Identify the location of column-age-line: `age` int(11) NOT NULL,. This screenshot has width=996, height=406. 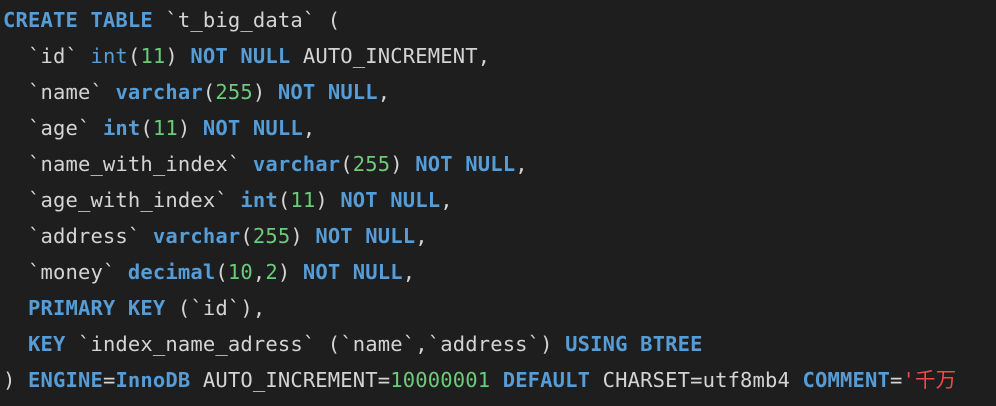
(499, 128).